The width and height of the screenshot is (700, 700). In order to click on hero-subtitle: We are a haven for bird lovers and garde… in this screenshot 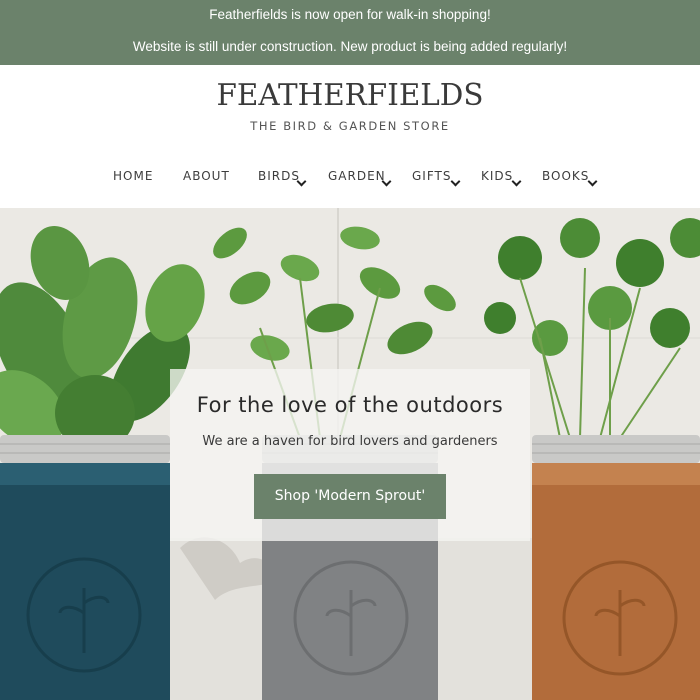, I will do `click(350, 441)`.